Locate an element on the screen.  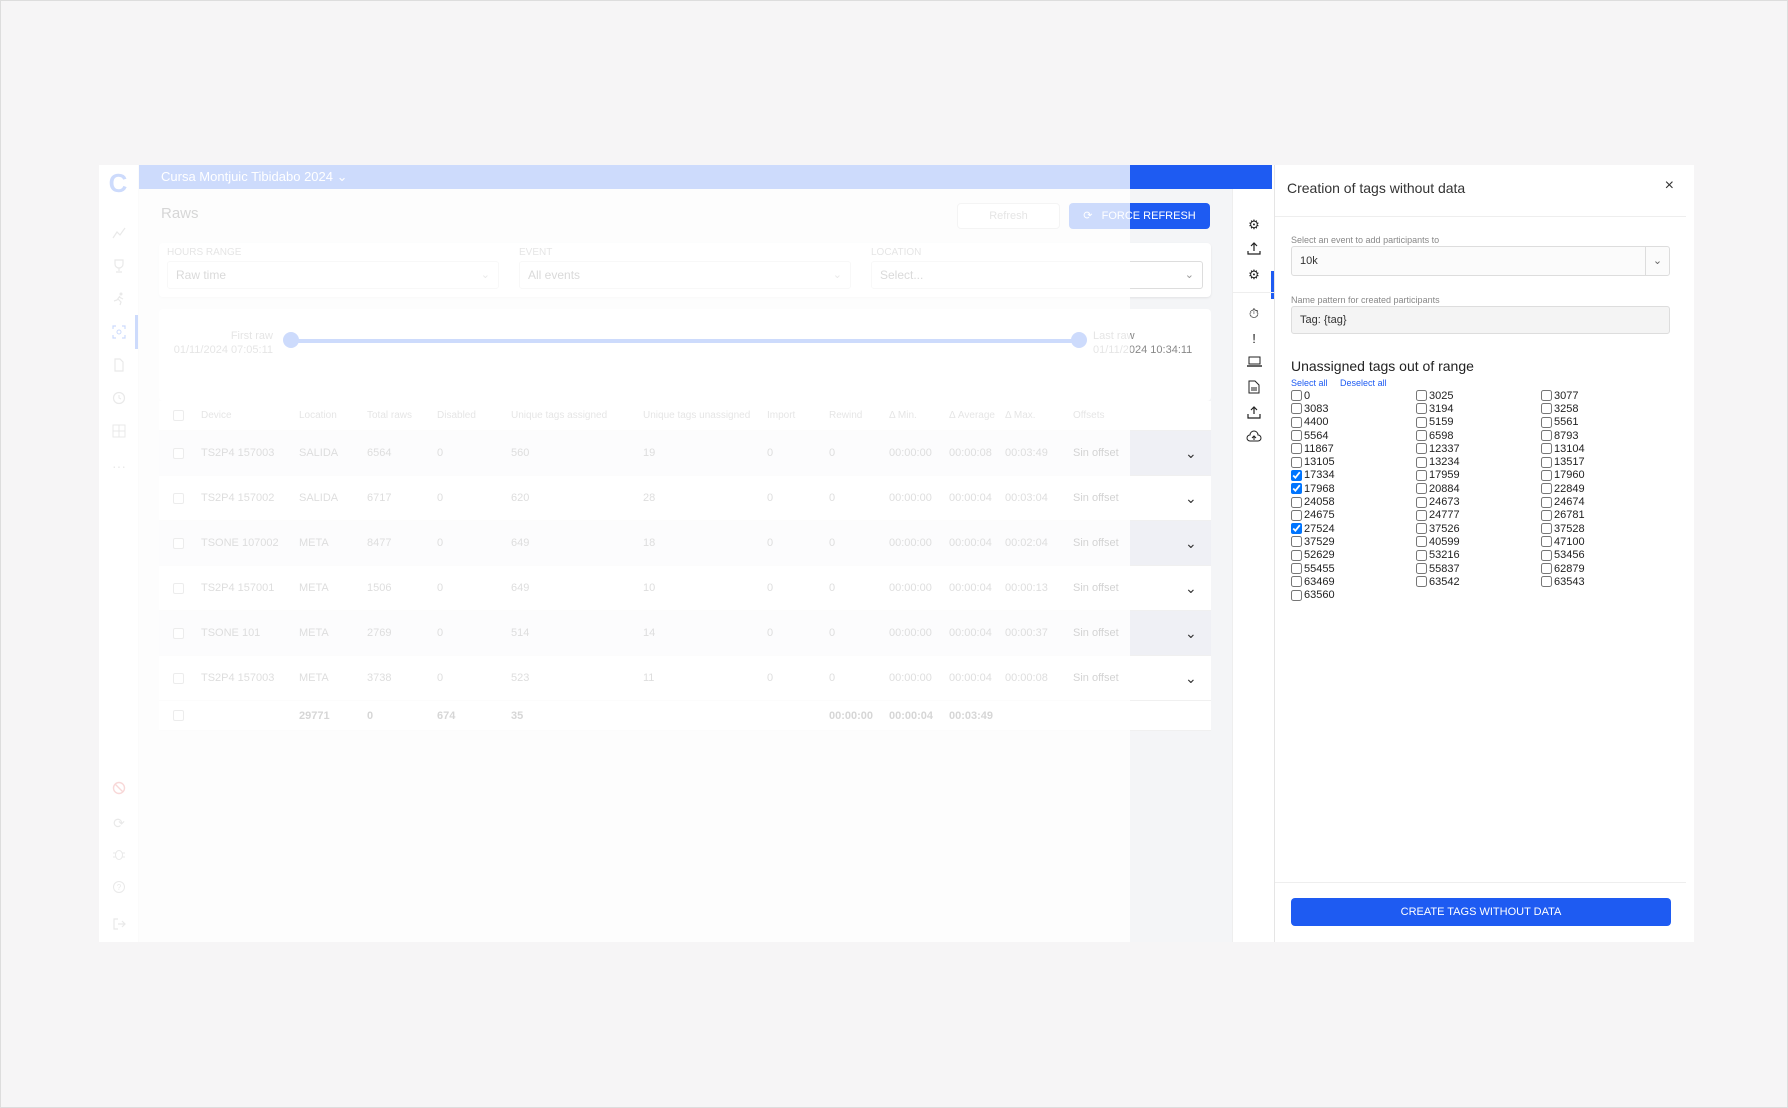
grid-icon is located at coordinates (119, 433).